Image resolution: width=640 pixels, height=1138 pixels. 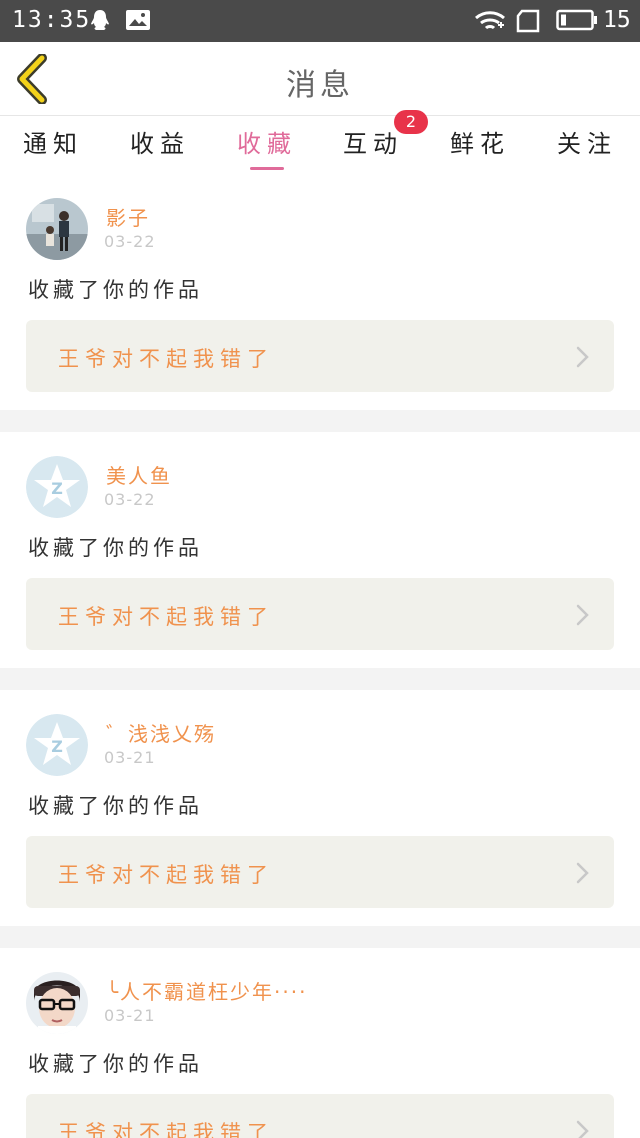 I want to click on tab-earnings: 收益, so click(x=160, y=147).